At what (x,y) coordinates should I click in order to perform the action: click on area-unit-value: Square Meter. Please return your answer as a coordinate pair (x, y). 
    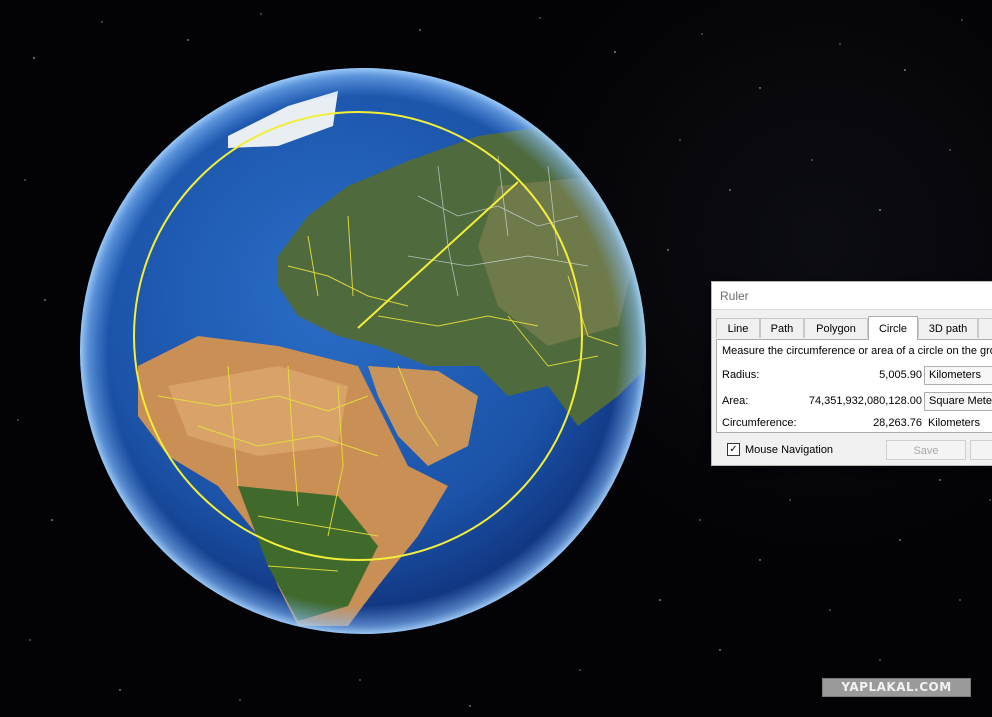
    Looking at the image, I should click on (960, 401).